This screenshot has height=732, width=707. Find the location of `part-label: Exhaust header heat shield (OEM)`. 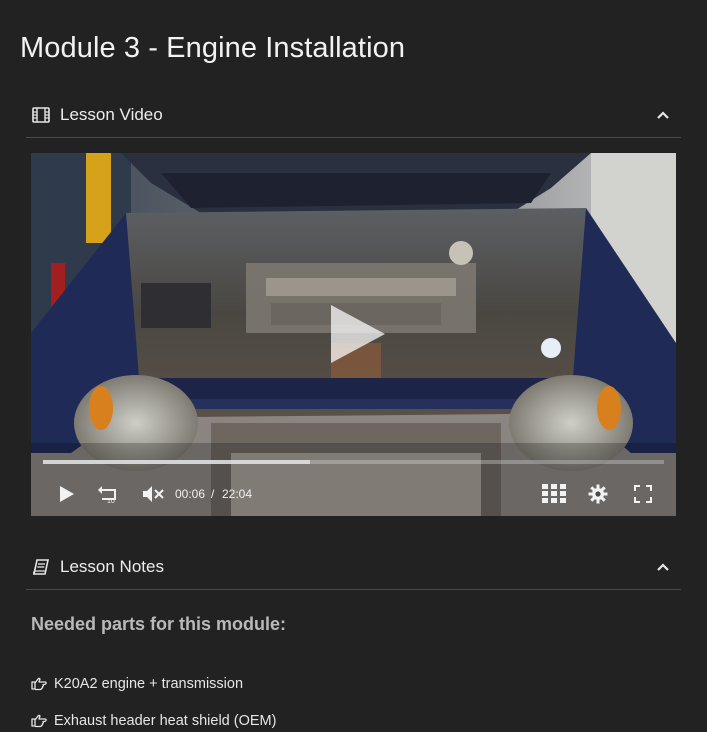

part-label: Exhaust header heat shield (OEM) is located at coordinates (165, 721).